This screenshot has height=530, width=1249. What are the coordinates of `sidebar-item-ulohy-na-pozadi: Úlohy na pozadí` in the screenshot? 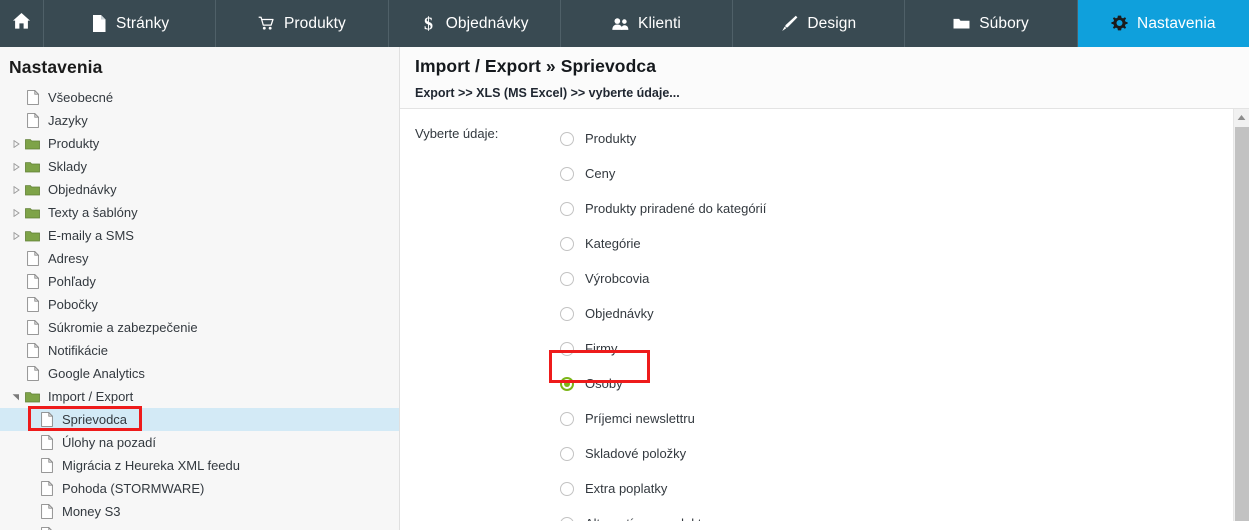 It's located at (199, 442).